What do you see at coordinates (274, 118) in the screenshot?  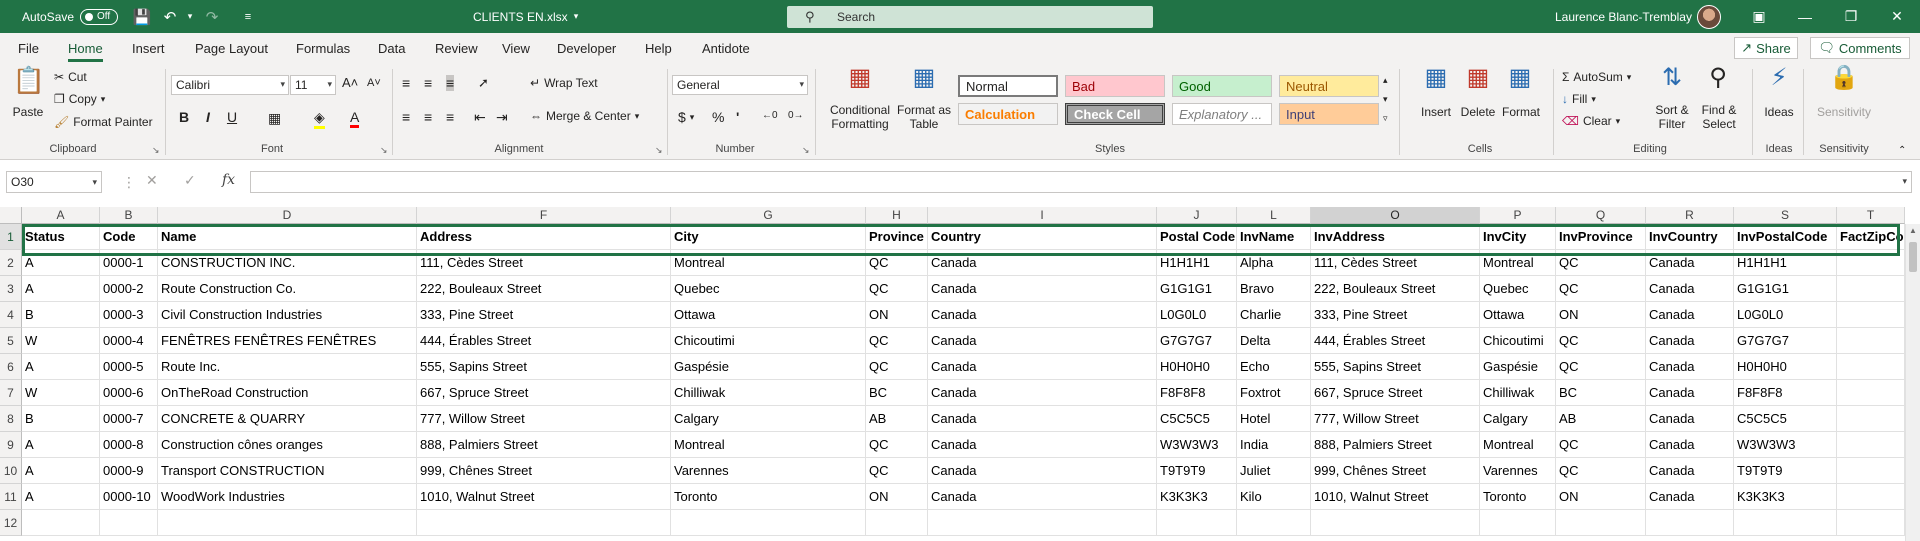 I see `borders-icon: ▦` at bounding box center [274, 118].